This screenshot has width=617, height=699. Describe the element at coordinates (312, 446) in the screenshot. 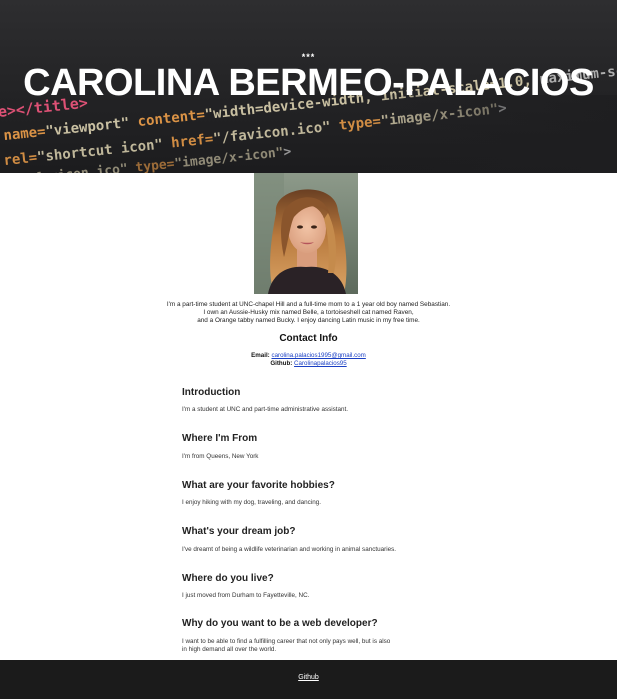

I see `section-where-from: Where I'm From I'm from Queens, New York` at that location.